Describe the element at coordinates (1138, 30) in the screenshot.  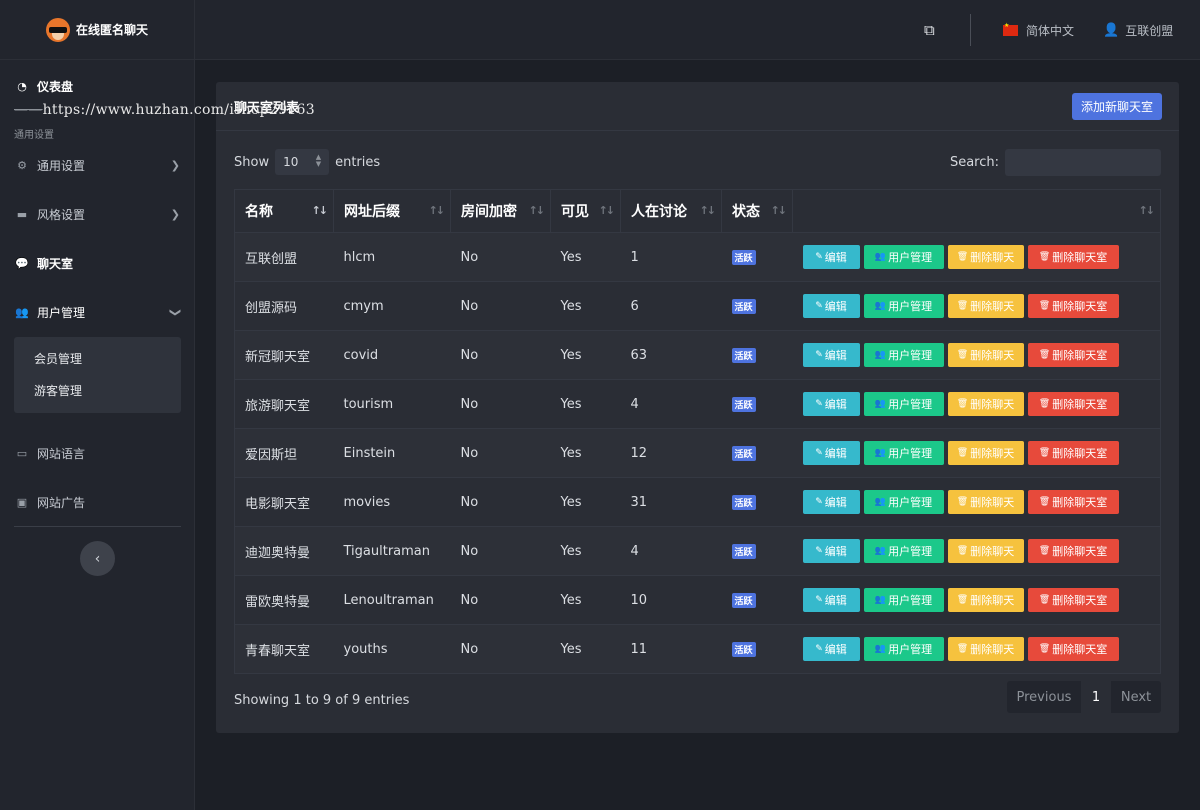
I see `user-menu: 👤 互联创盟` at that location.